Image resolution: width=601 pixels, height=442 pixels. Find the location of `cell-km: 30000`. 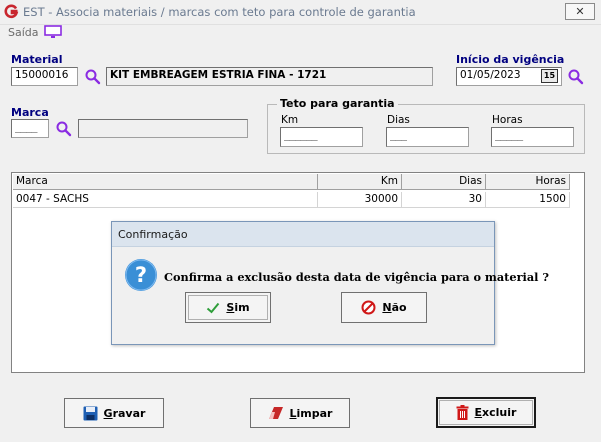

cell-km: 30000 is located at coordinates (360, 200).